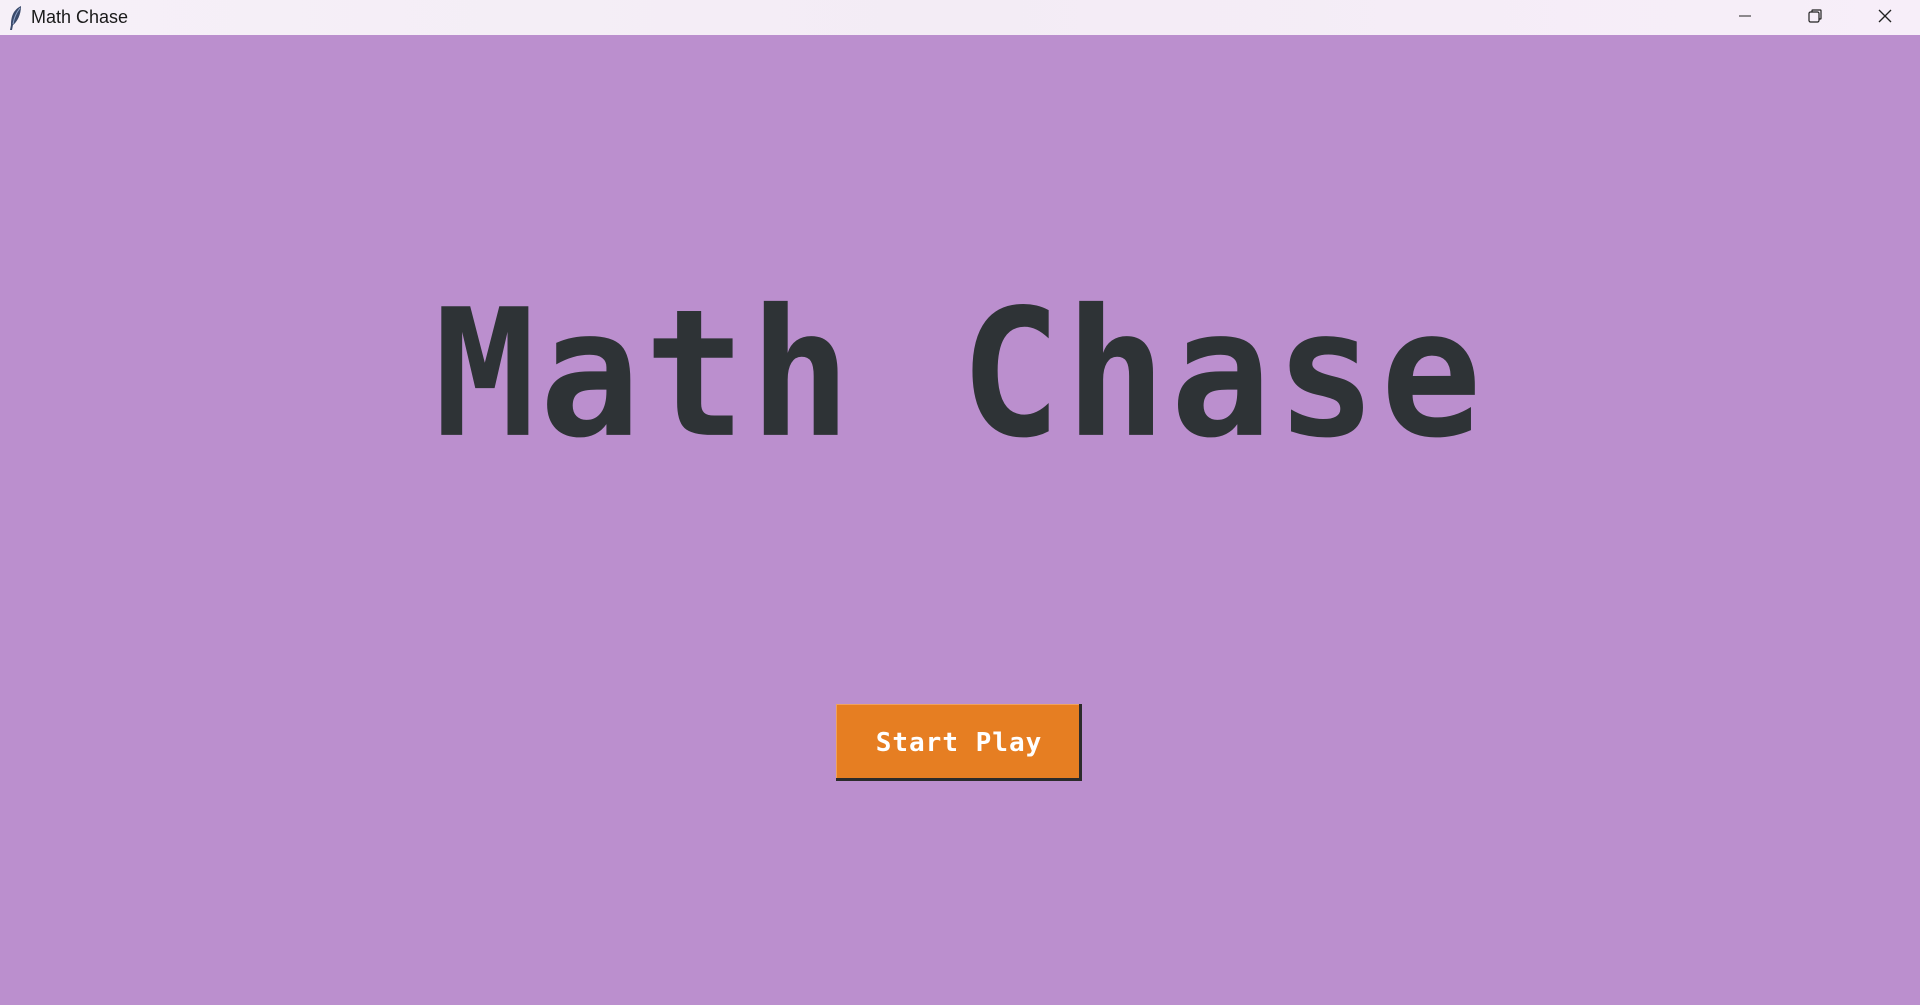 The height and width of the screenshot is (1005, 1920). I want to click on window-controls, so click(1815, 17).